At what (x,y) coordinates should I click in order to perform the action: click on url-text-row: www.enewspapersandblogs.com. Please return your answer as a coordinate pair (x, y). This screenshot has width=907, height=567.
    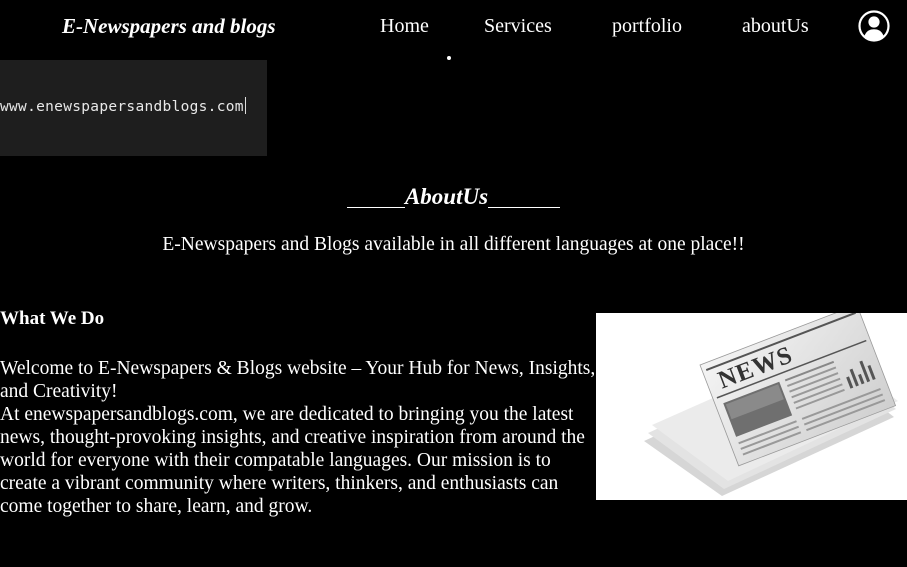
    Looking at the image, I should click on (123, 106).